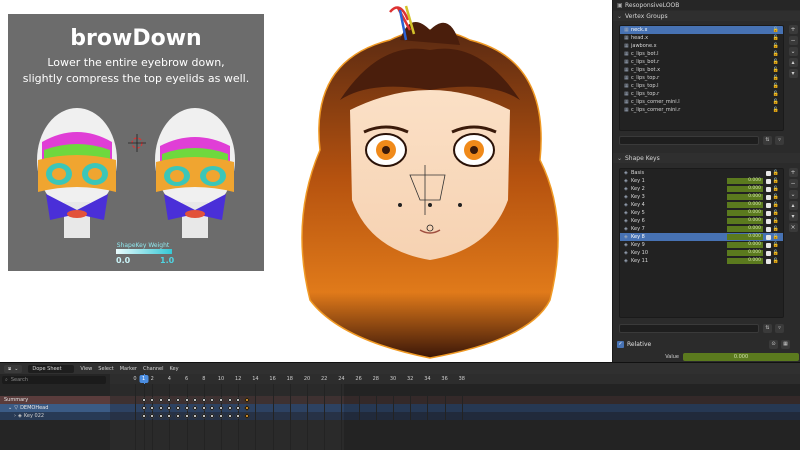  What do you see at coordinates (701, 110) in the screenshot?
I see `vertex-group-item: ▦ c_lips_corner_mini.r 🔓` at bounding box center [701, 110].